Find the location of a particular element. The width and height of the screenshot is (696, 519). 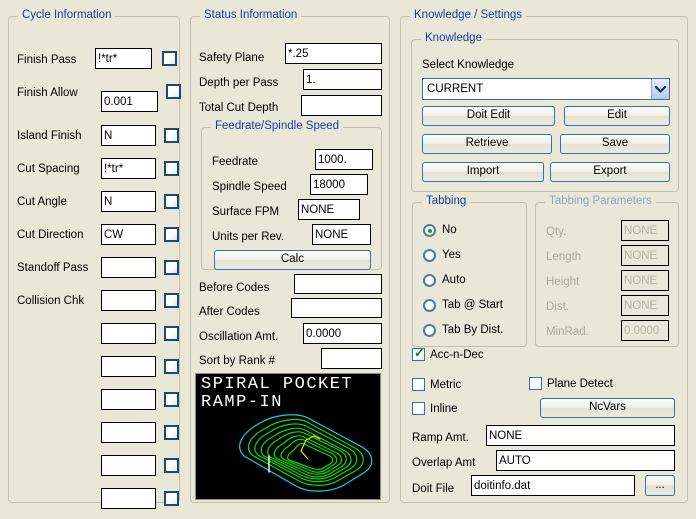

standoff-pass-checkbox is located at coordinates (171, 267).